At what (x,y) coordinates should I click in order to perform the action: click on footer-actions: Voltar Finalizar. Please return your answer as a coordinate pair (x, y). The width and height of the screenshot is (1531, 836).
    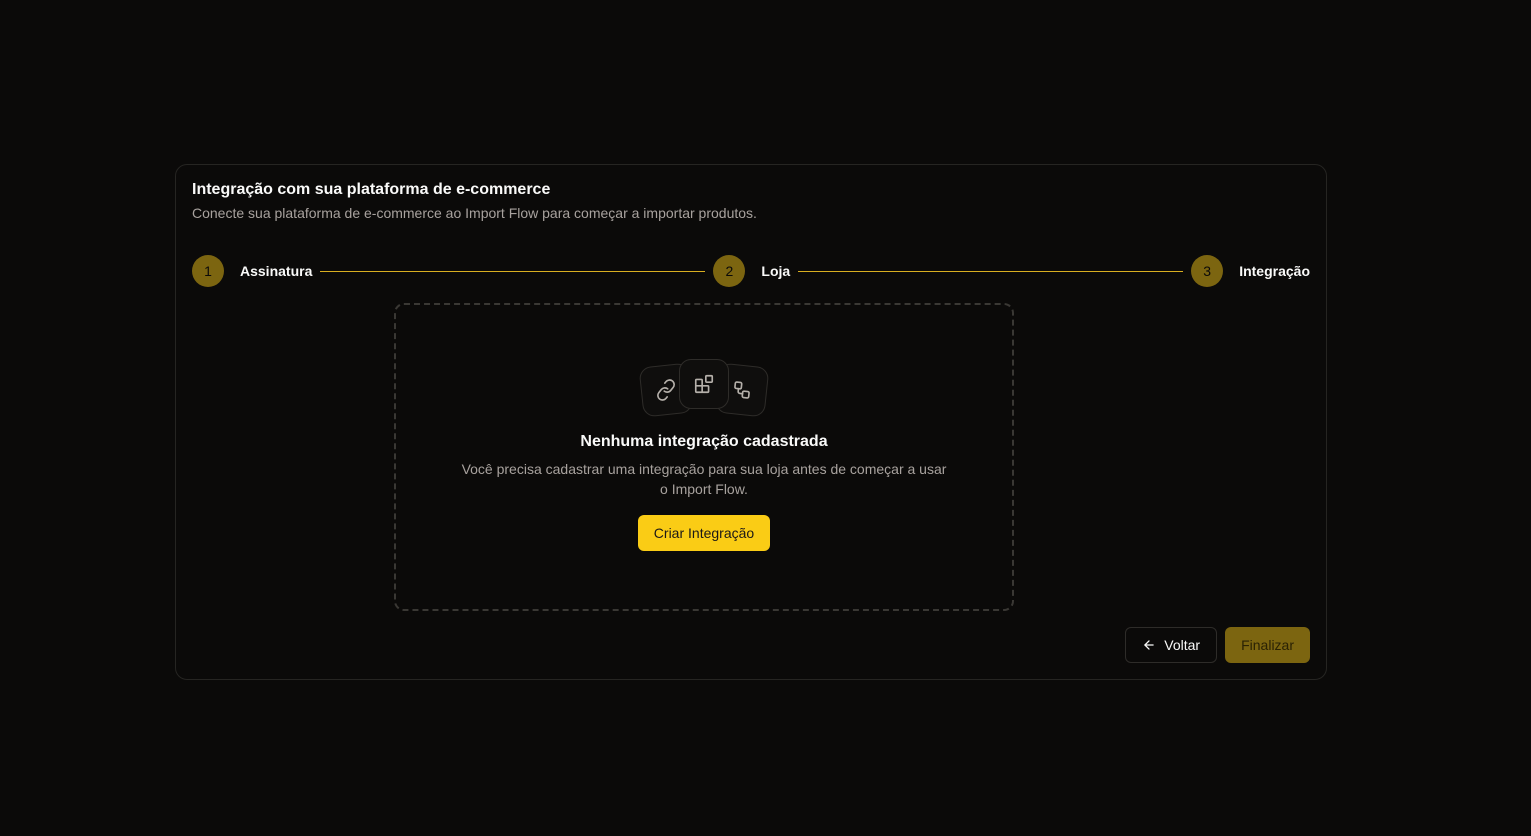
    Looking at the image, I should click on (1217, 645).